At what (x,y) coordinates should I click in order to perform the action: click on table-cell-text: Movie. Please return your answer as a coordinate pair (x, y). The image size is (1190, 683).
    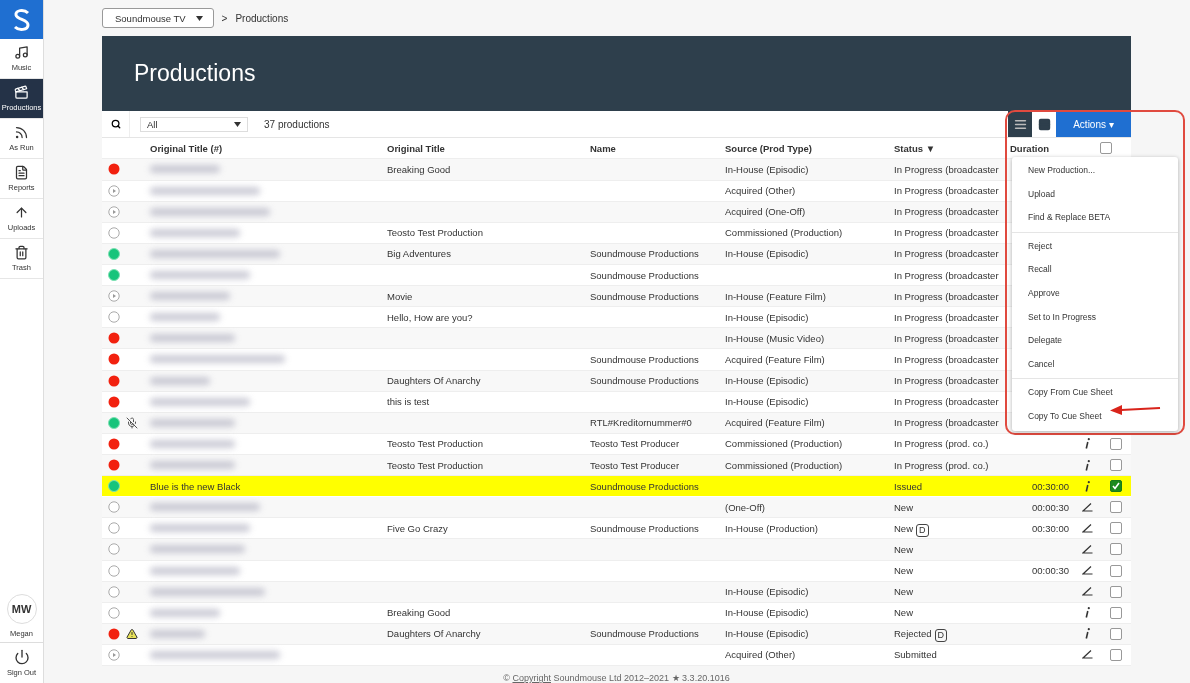
    Looking at the image, I should click on (400, 296).